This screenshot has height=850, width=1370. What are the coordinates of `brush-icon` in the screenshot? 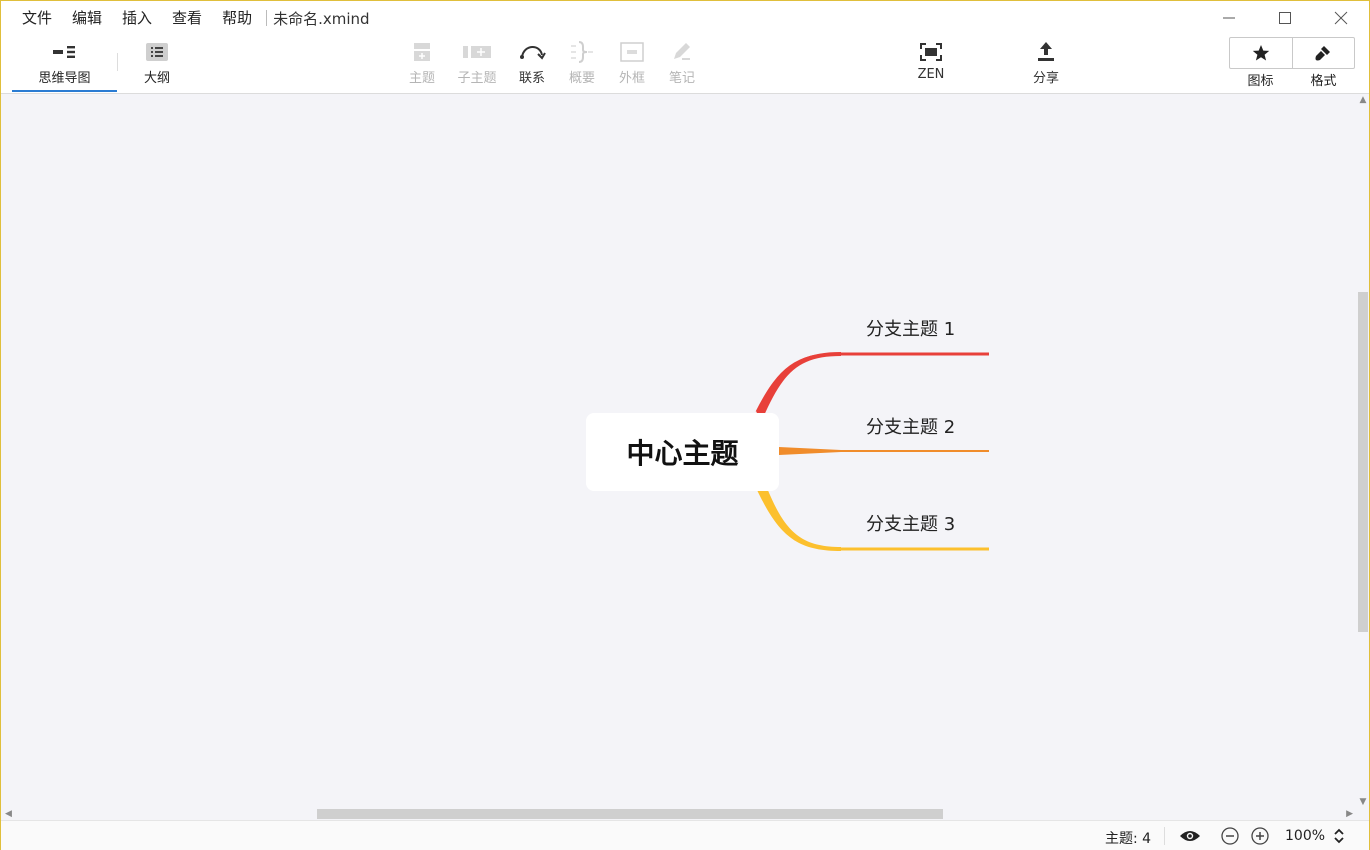 It's located at (1323, 53).